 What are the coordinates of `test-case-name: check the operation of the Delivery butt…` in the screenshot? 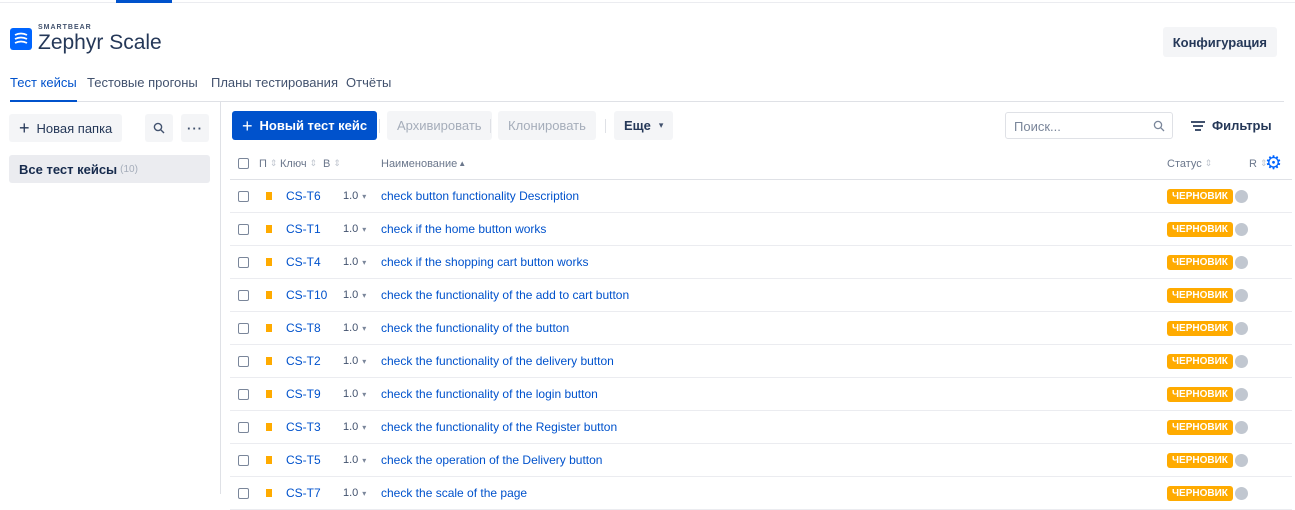 It's located at (491, 460).